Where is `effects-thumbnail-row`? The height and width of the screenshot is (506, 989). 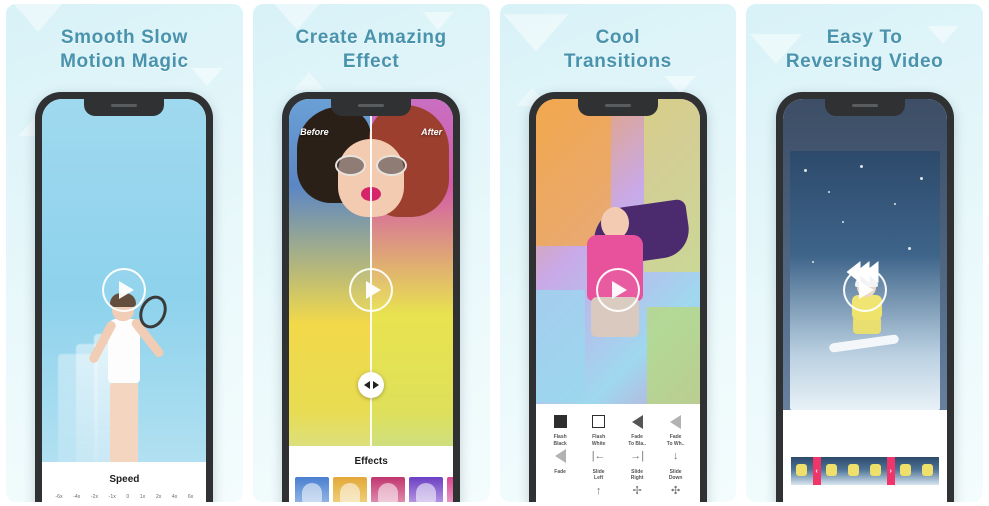
effects-thumbnail-row is located at coordinates (371, 489).